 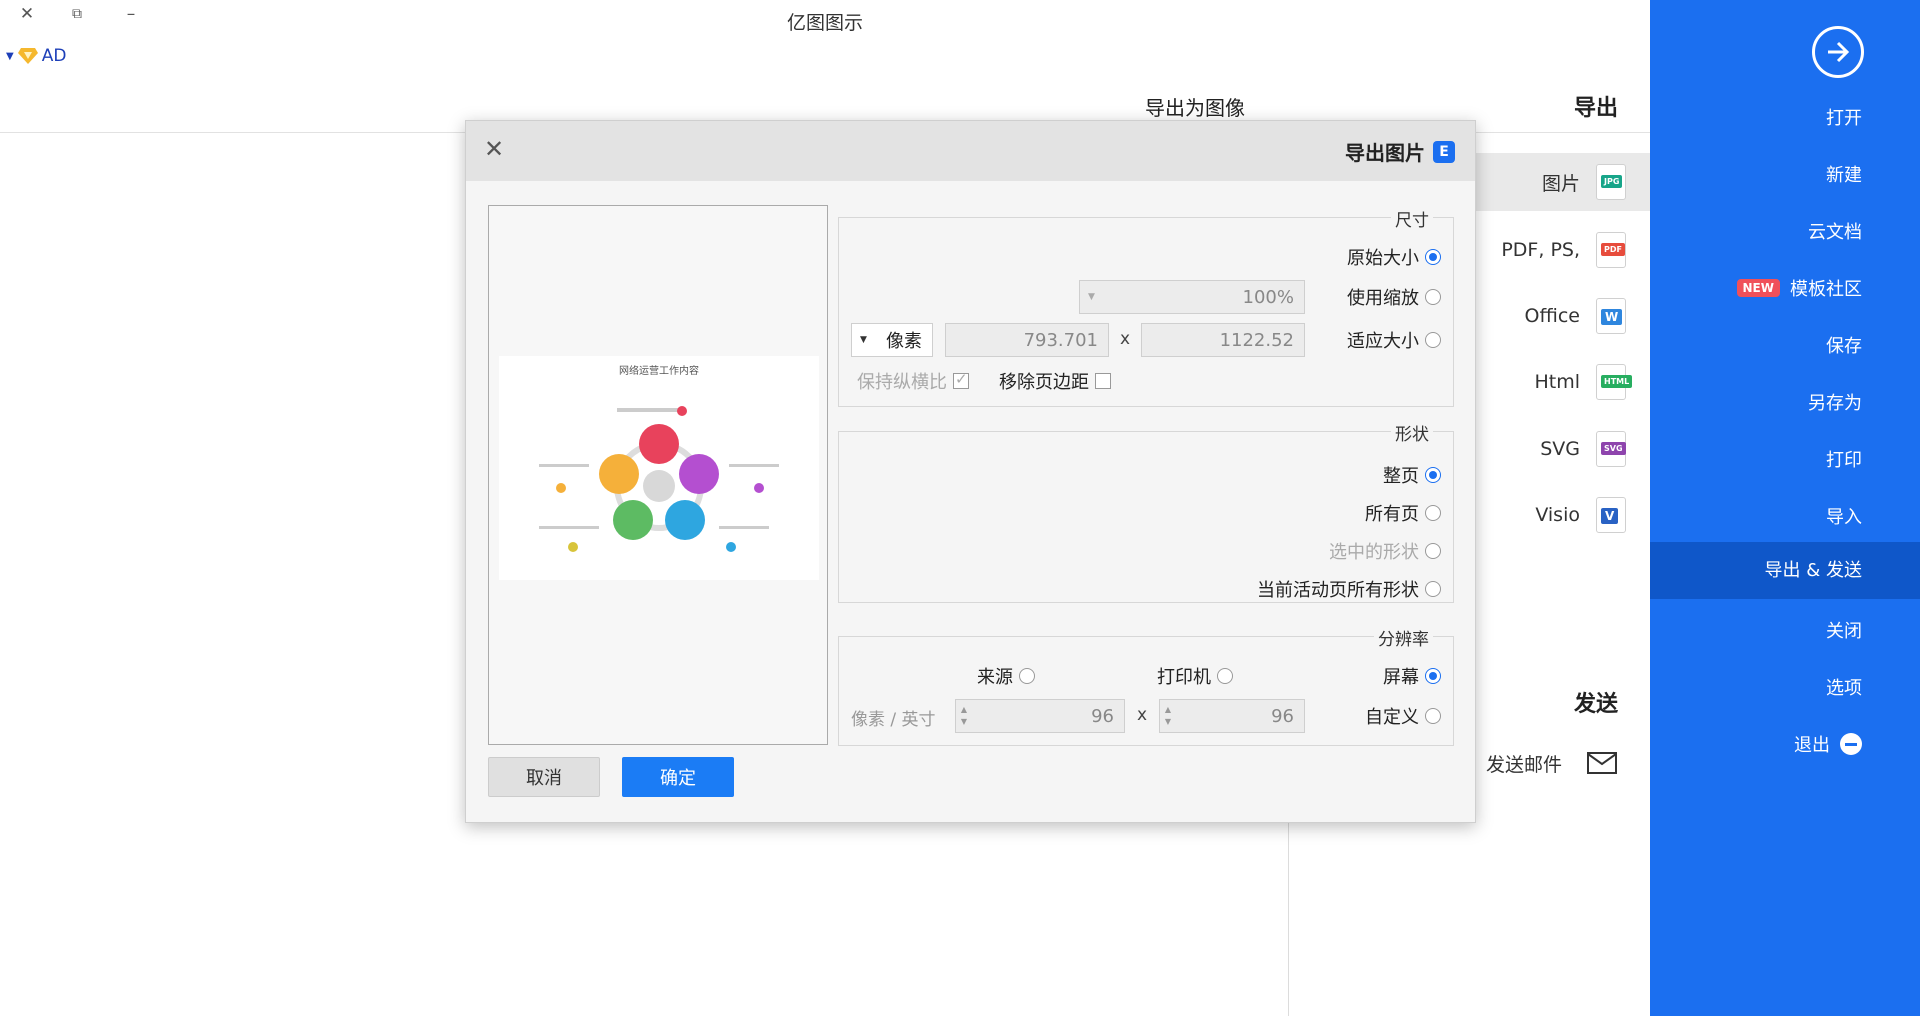 What do you see at coordinates (659, 458) in the screenshot?
I see `preview-diagram: 网络运营工作内容` at bounding box center [659, 458].